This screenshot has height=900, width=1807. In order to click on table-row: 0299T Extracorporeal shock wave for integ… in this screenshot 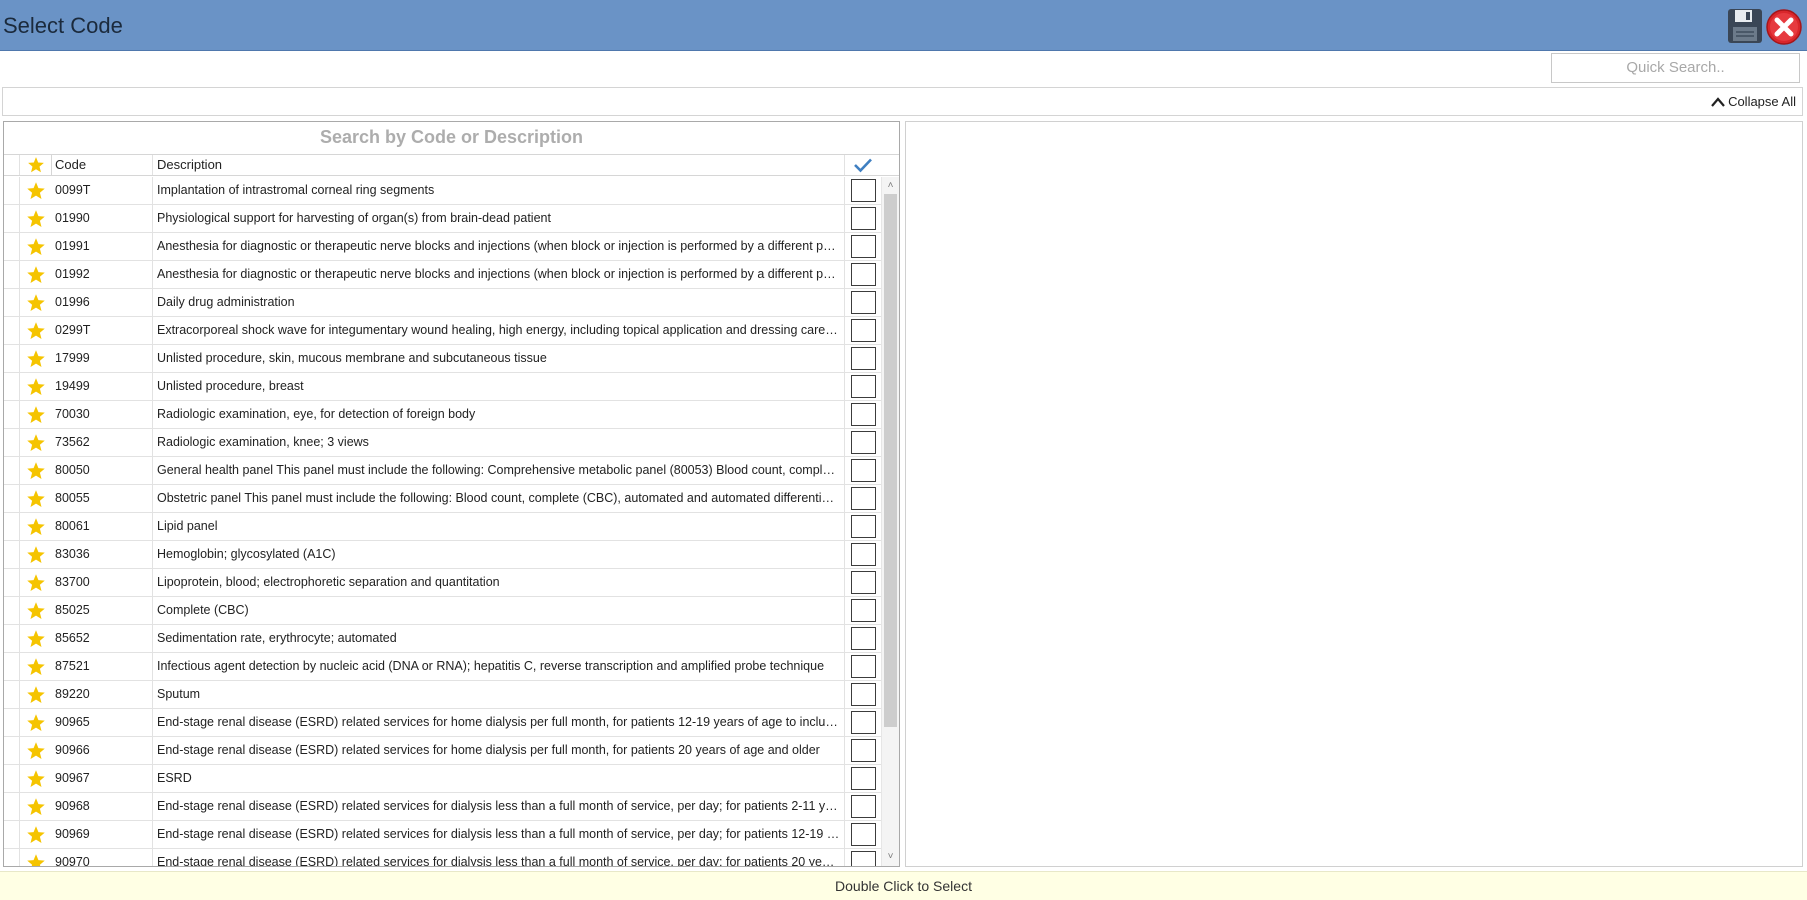, I will do `click(451, 331)`.